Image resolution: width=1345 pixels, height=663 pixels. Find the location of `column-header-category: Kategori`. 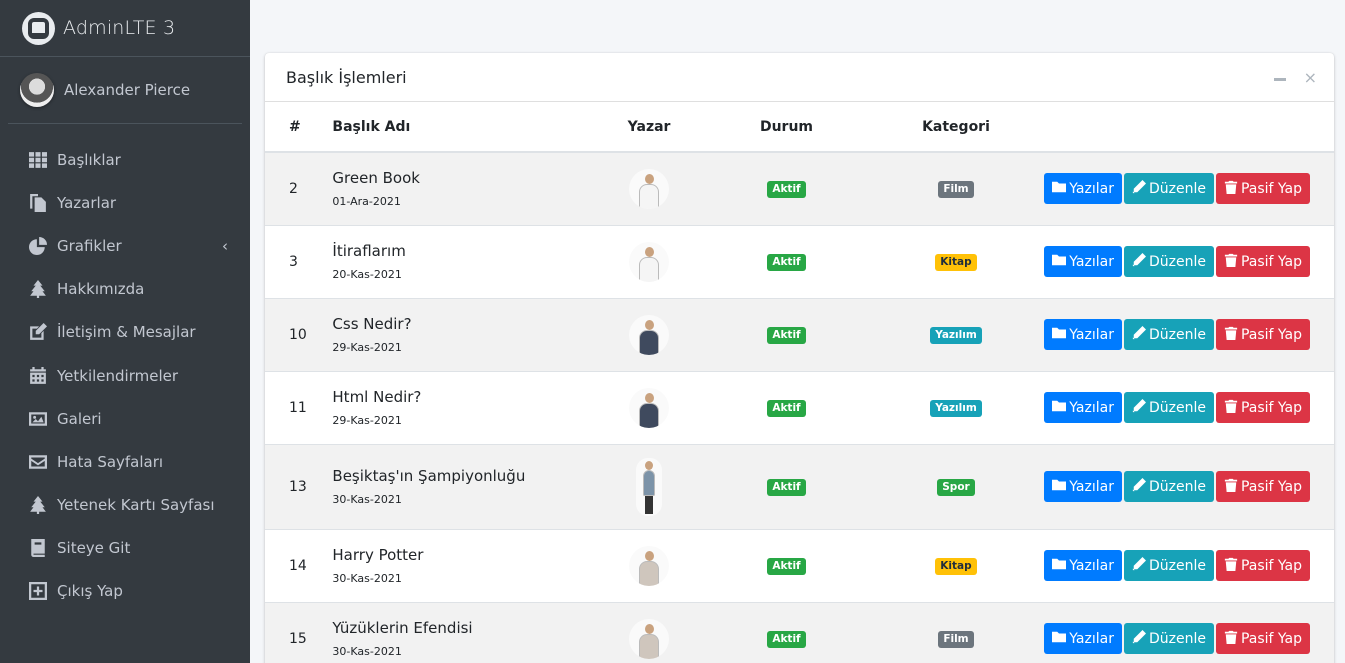

column-header-category: Kategori is located at coordinates (956, 127).